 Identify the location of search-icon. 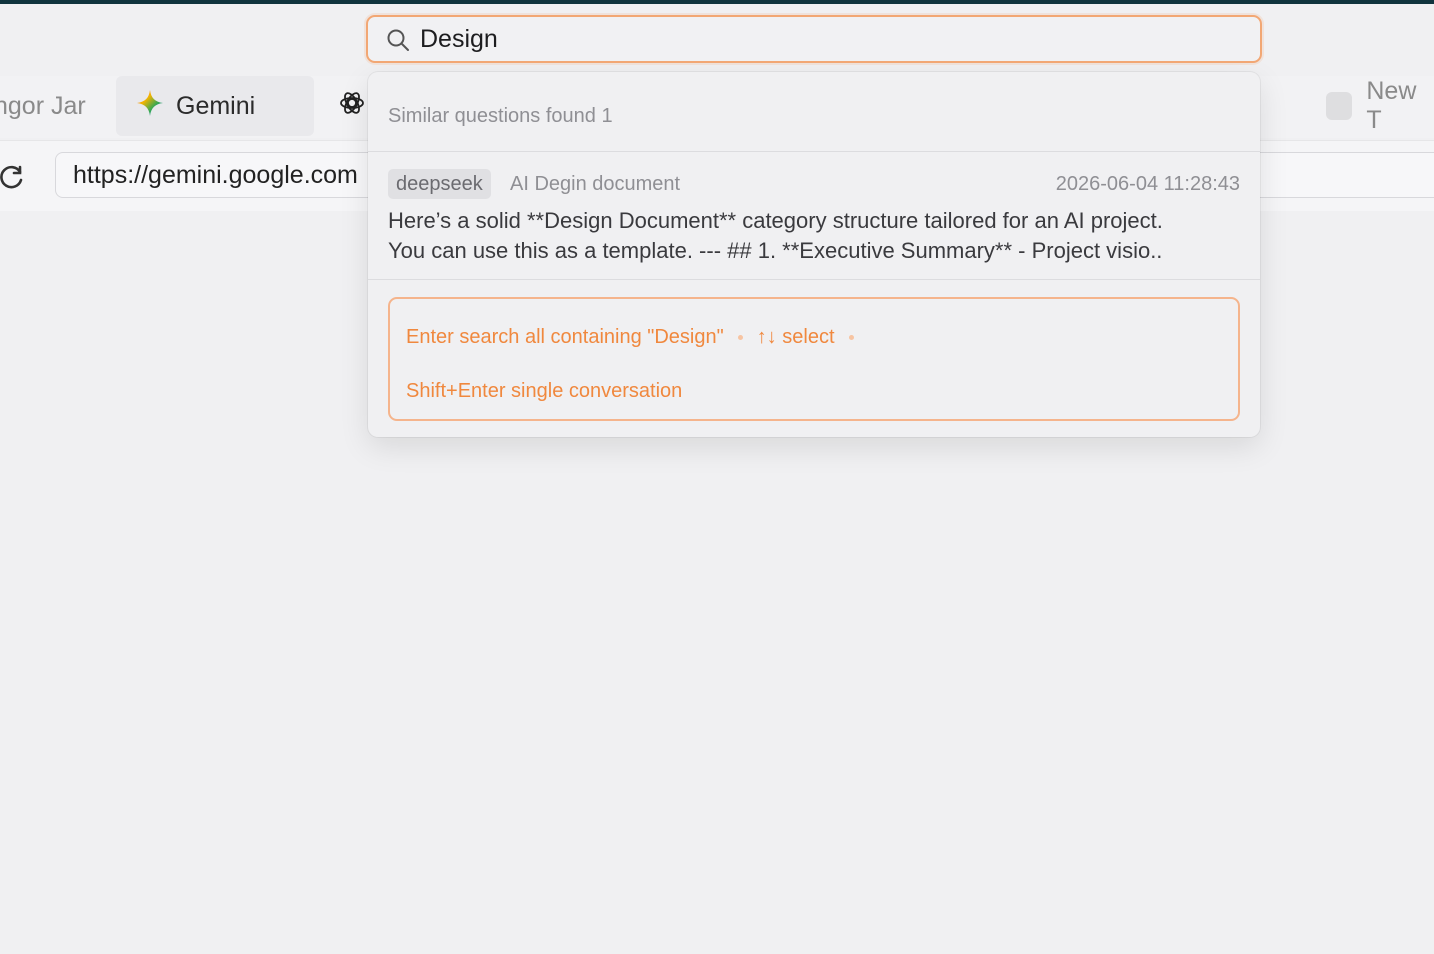
(398, 40).